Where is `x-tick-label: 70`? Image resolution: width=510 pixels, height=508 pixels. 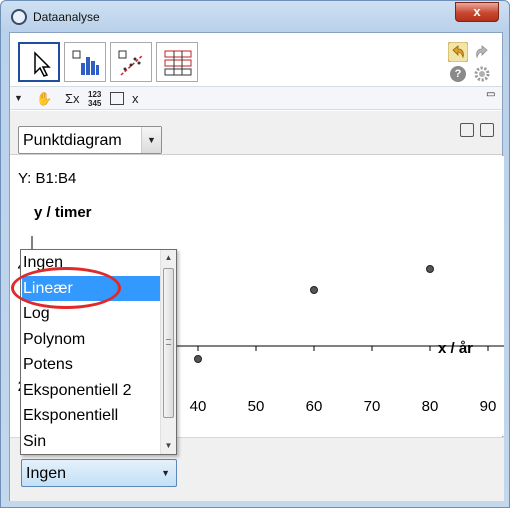
x-tick-label: 70 is located at coordinates (372, 406).